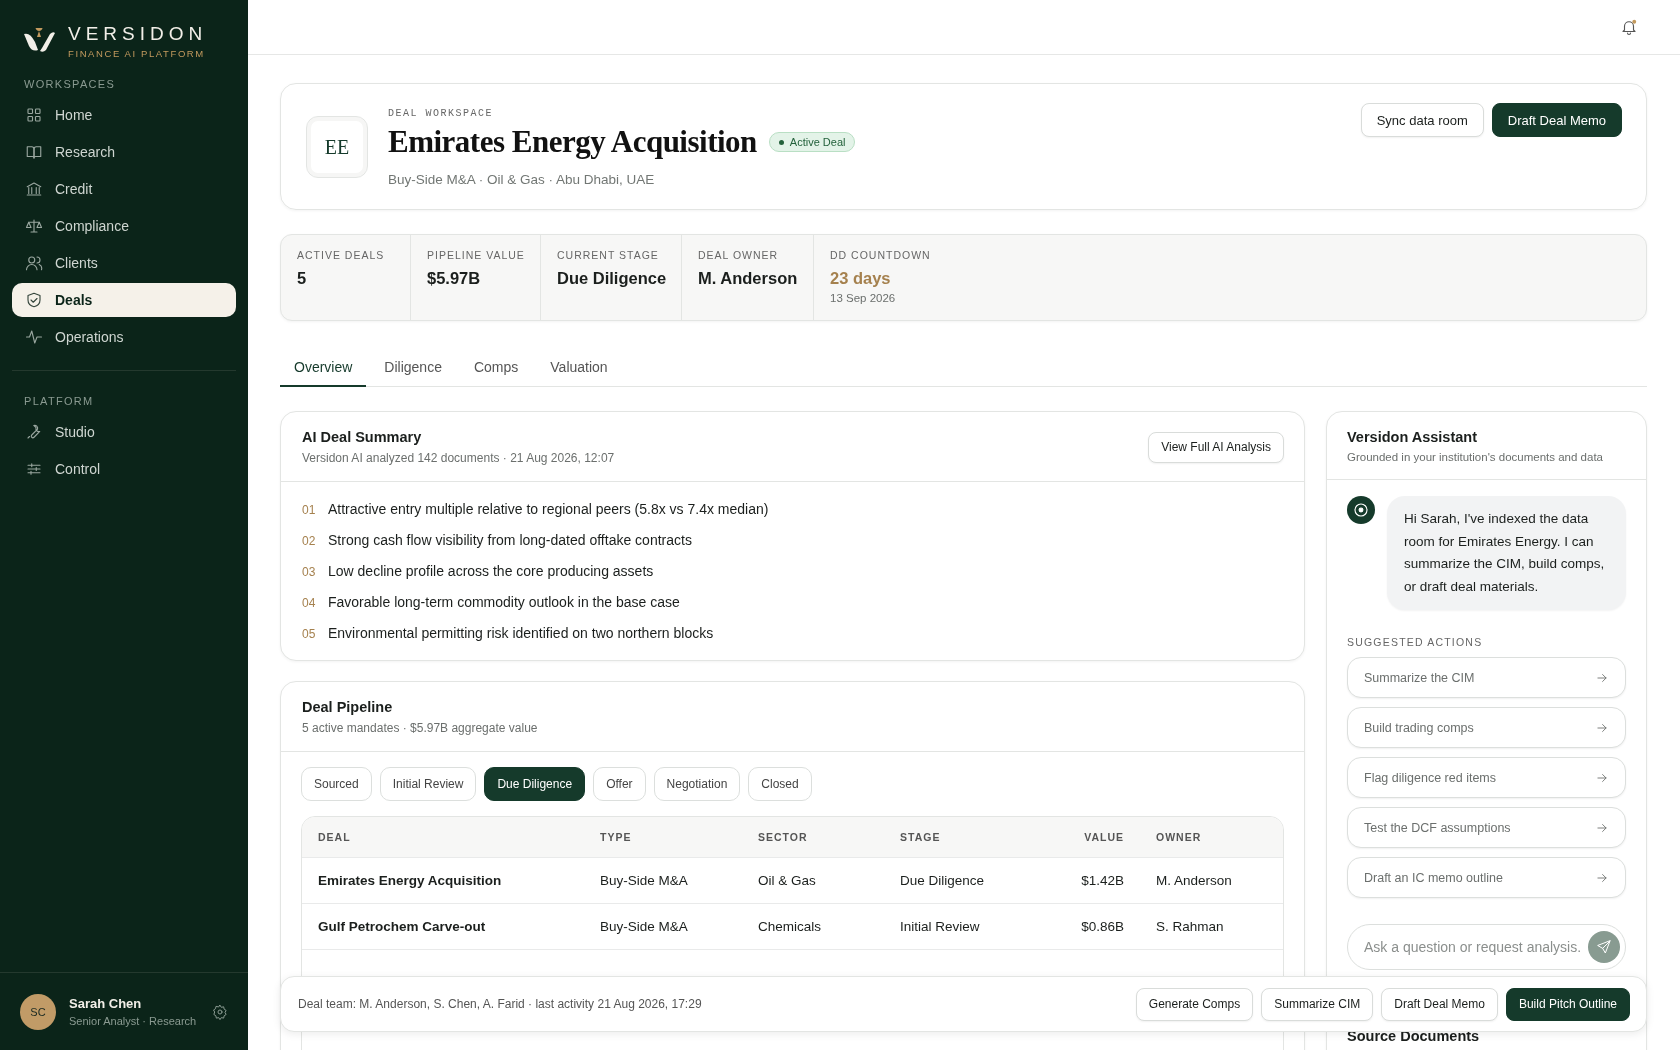 This screenshot has width=1680, height=1050. Describe the element at coordinates (34, 115) in the screenshot. I see `grid-icon` at that location.